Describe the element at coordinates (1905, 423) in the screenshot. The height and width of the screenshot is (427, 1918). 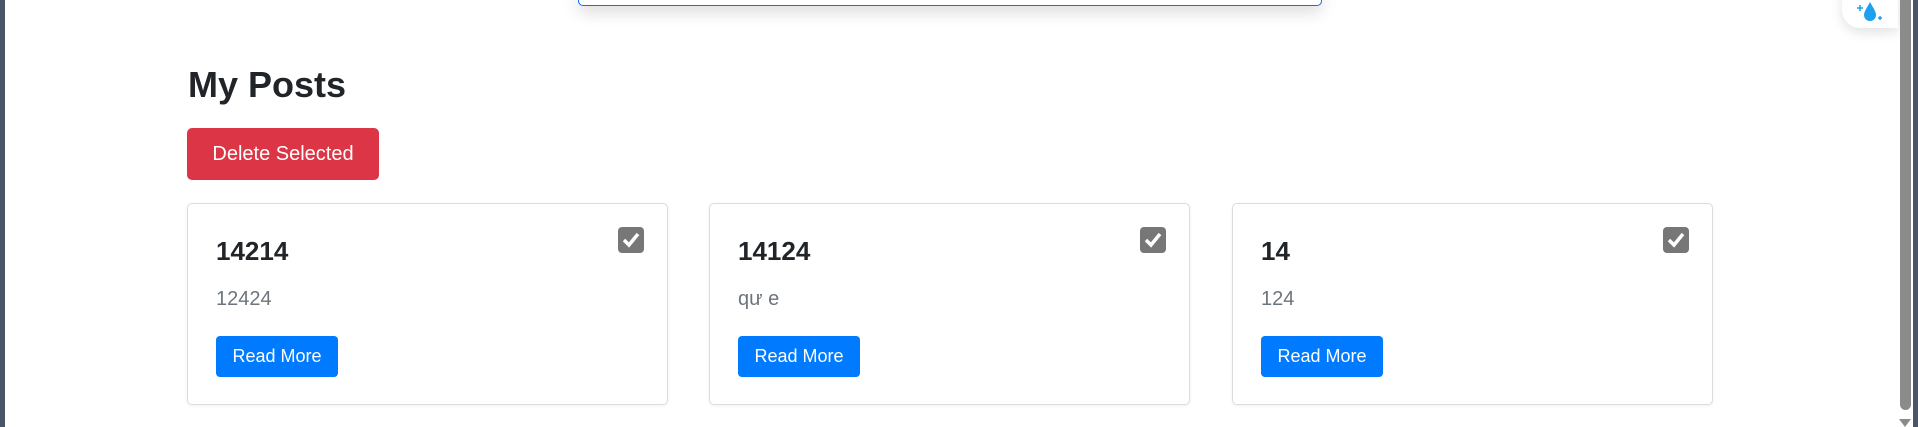
I see `scroll-down-arrow` at that location.